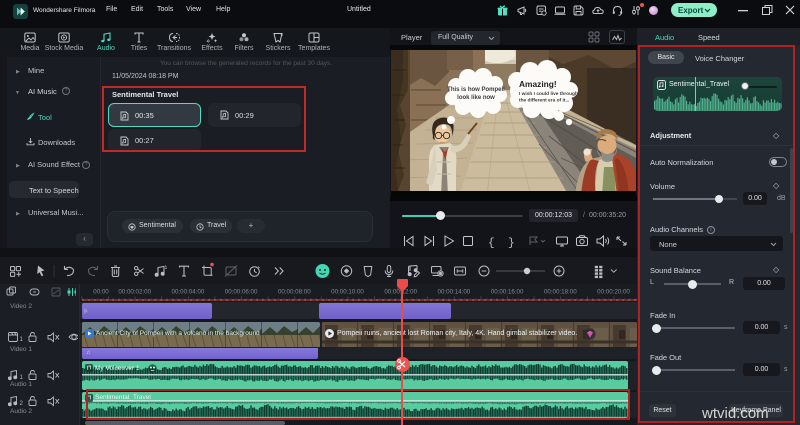 The height and width of the screenshot is (425, 800). What do you see at coordinates (548, 94) in the screenshot?
I see `svg-text: I wish I could live through` at bounding box center [548, 94].